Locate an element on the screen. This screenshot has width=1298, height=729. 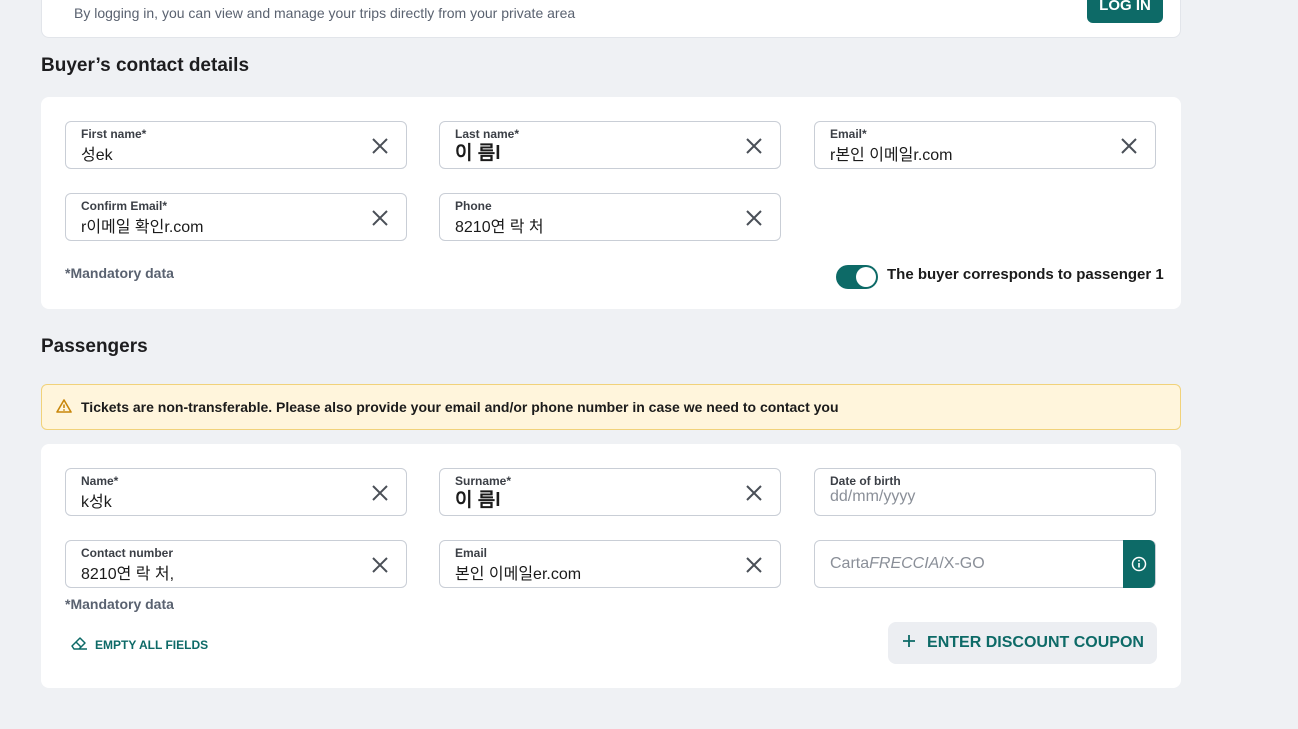
passenger-name-field: Name* k성k is located at coordinates (236, 492).